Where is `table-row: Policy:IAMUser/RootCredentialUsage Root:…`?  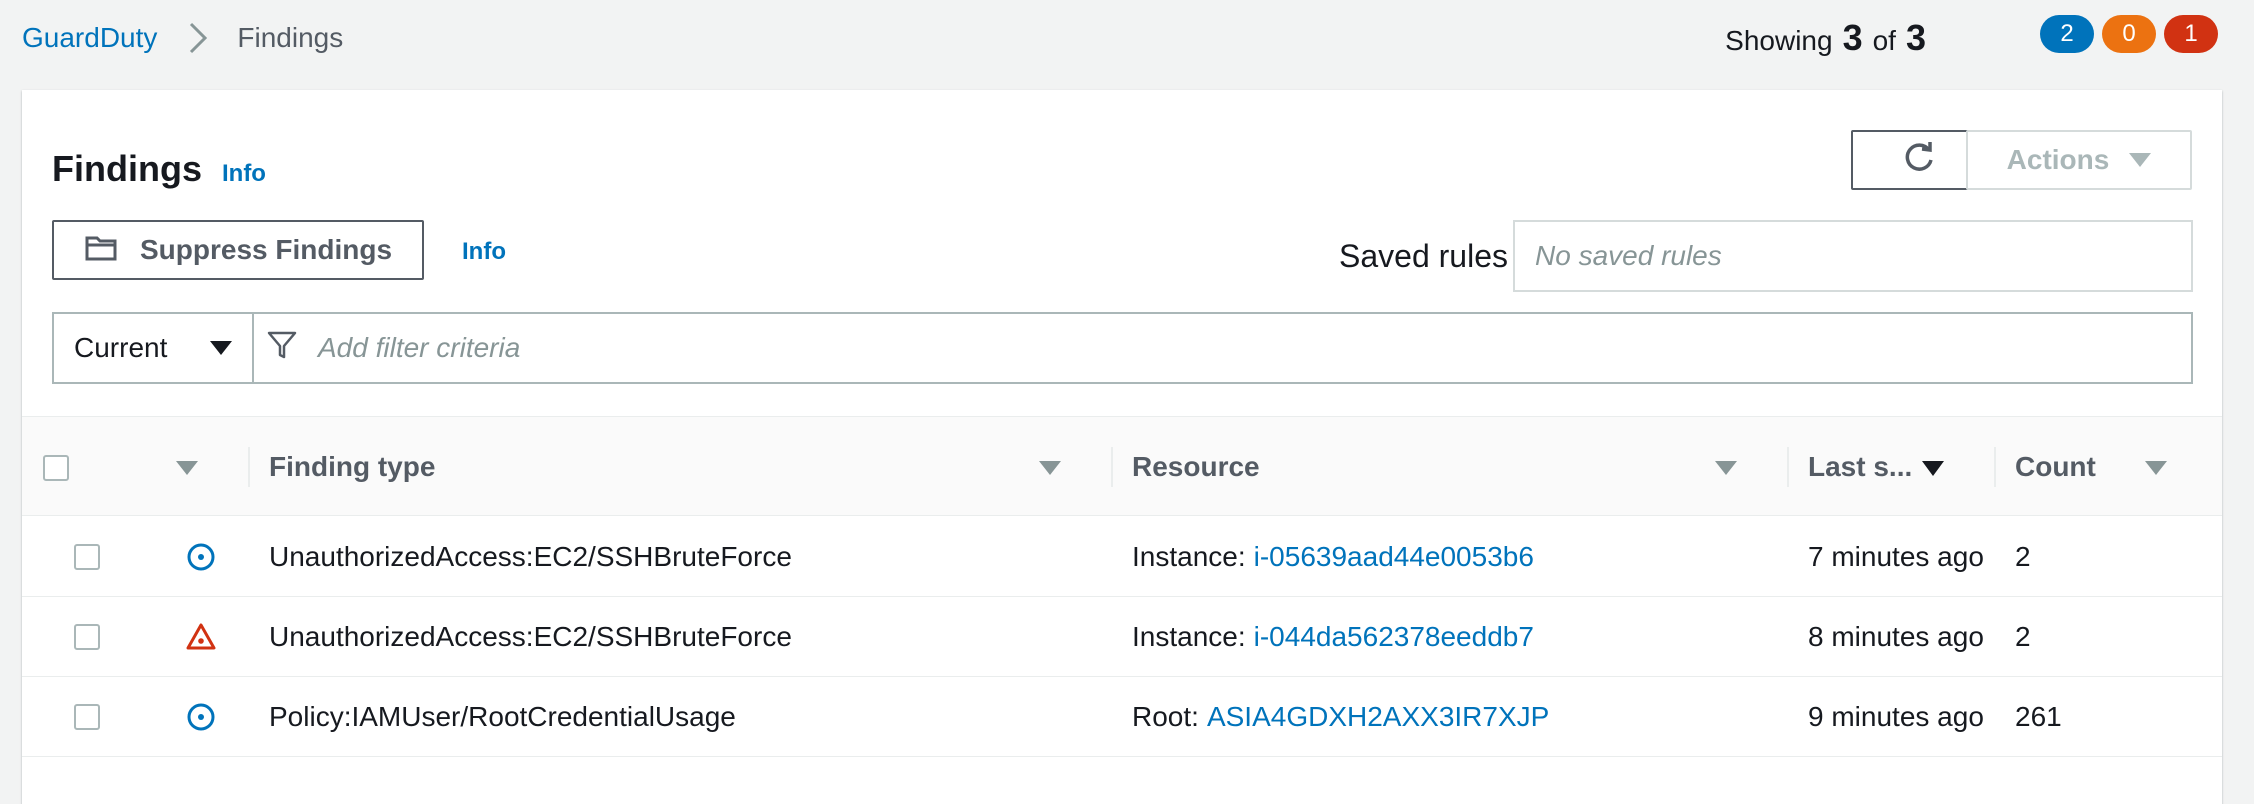
table-row: Policy:IAMUser/RootCredentialUsage Root:… is located at coordinates (1122, 717).